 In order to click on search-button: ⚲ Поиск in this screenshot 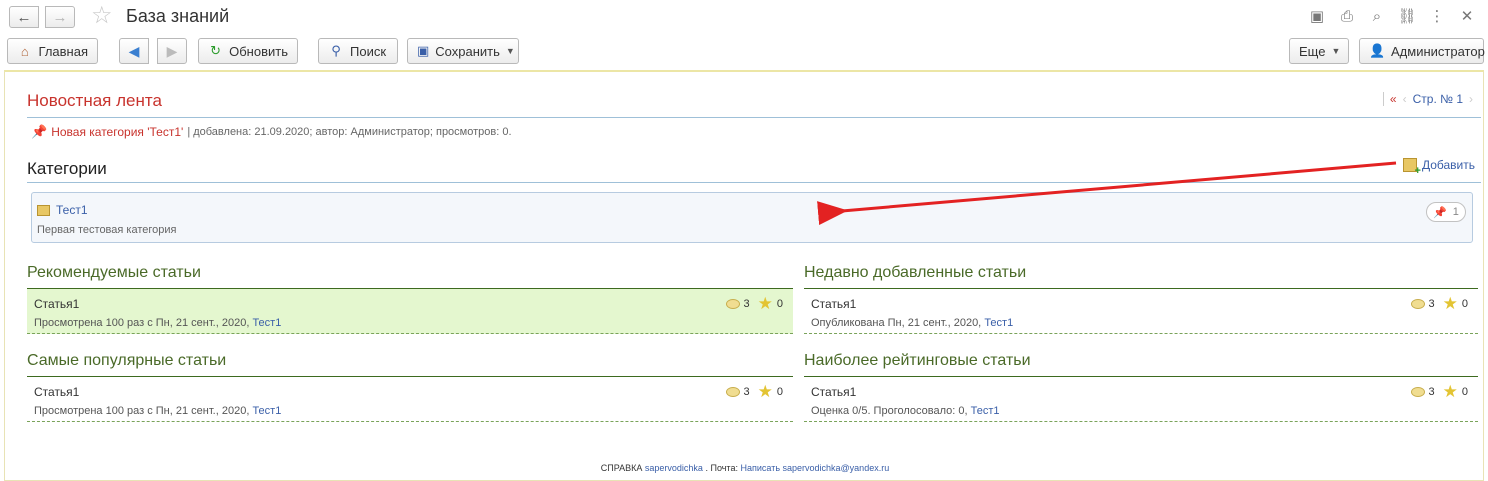, I will do `click(358, 51)`.